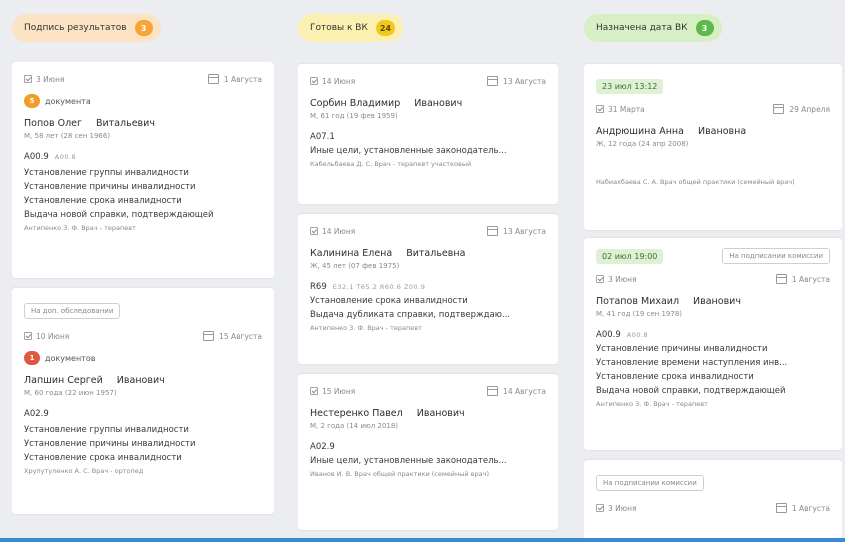 The width and height of the screenshot is (845, 542). I want to click on column-title: Готовы к ВК, so click(339, 28).